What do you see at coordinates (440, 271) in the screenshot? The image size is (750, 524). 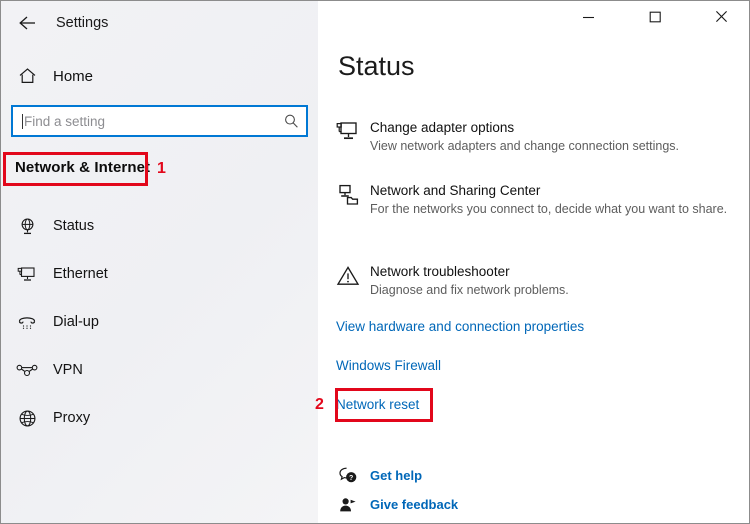 I see `row-title: Network troubleshooter` at bounding box center [440, 271].